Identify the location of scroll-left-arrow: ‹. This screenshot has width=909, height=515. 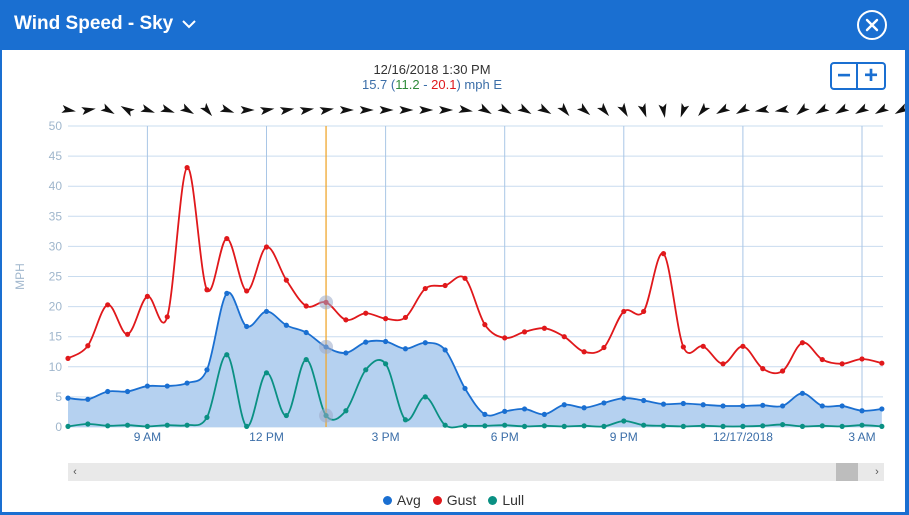
(75, 472).